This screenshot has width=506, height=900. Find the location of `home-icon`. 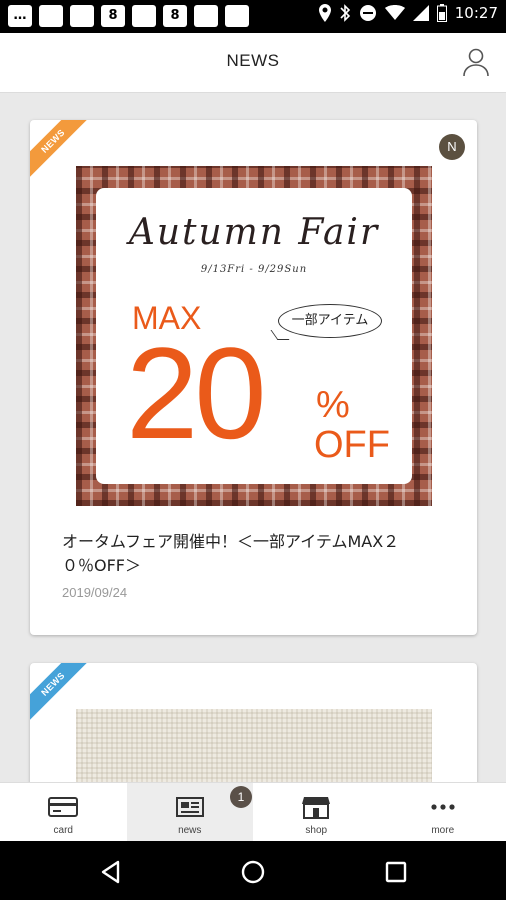

home-icon is located at coordinates (253, 872).